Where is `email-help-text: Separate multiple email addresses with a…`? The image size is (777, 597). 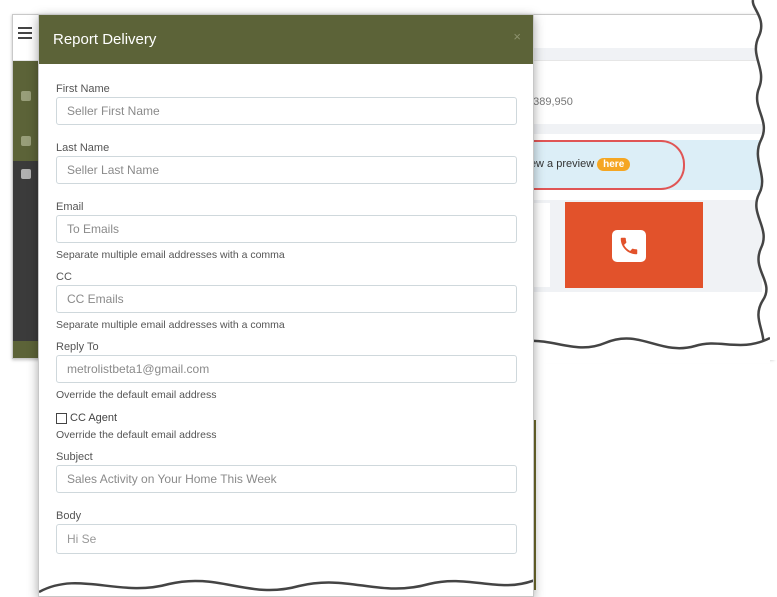
email-help-text: Separate multiple email addresses with a… is located at coordinates (170, 255).